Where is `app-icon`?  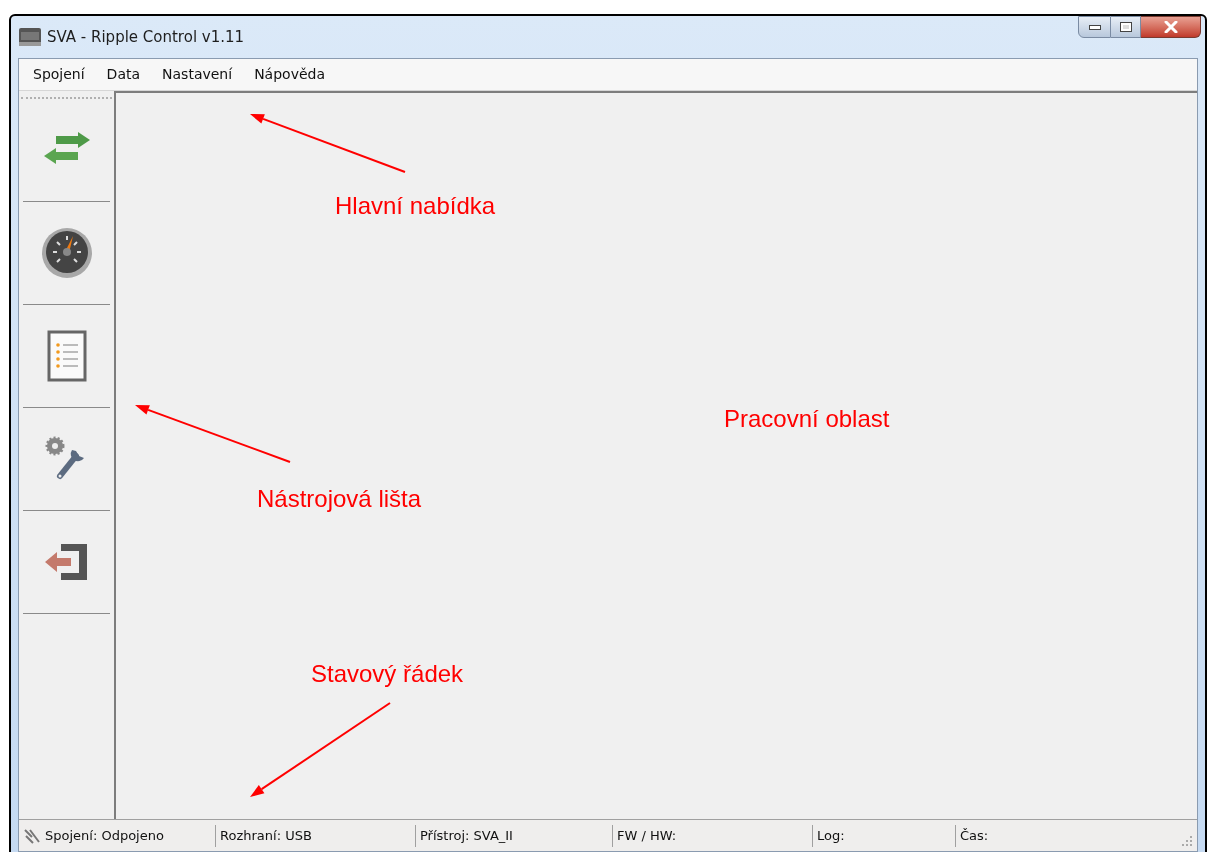
app-icon is located at coordinates (30, 37).